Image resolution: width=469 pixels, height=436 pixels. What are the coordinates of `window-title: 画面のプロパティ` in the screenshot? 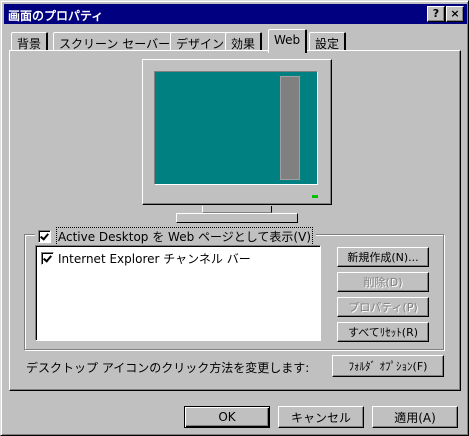 It's located at (56, 16).